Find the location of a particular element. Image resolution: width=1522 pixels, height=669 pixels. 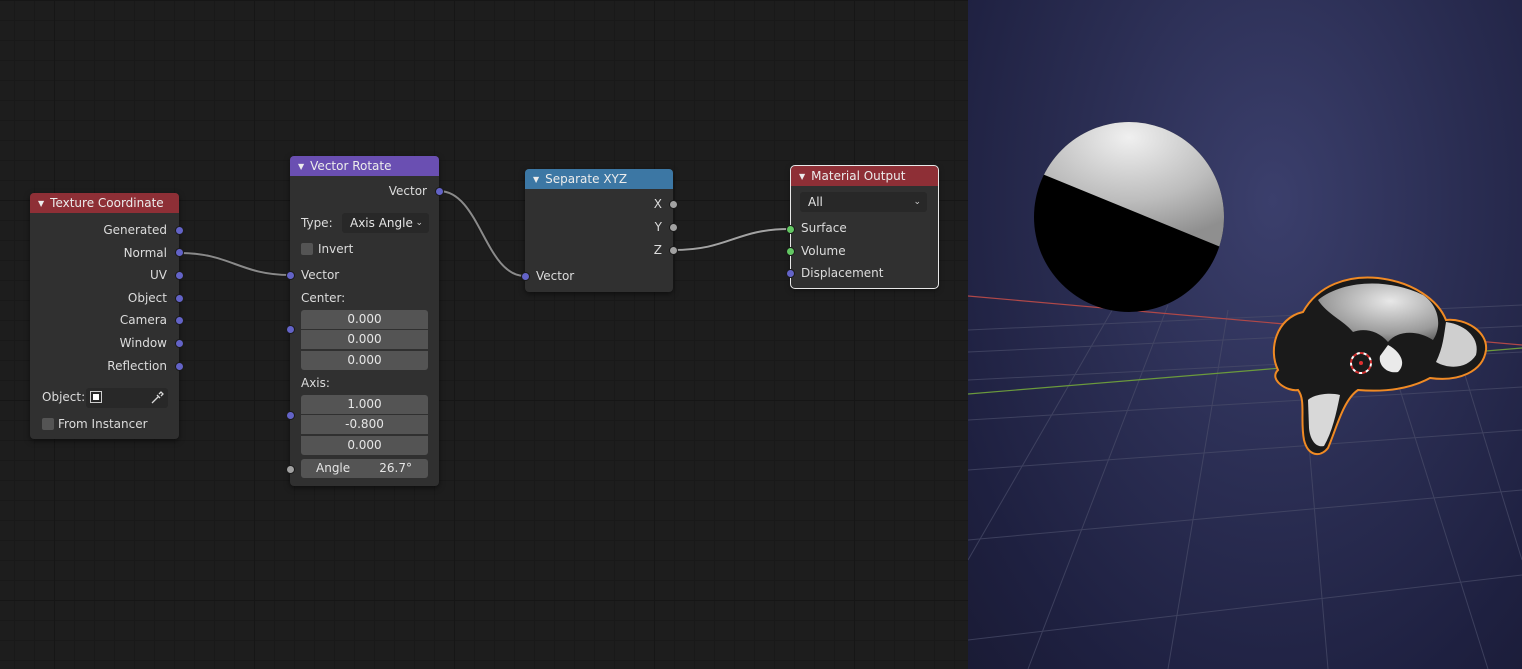

center-x-field: 0.000 is located at coordinates (364, 319).